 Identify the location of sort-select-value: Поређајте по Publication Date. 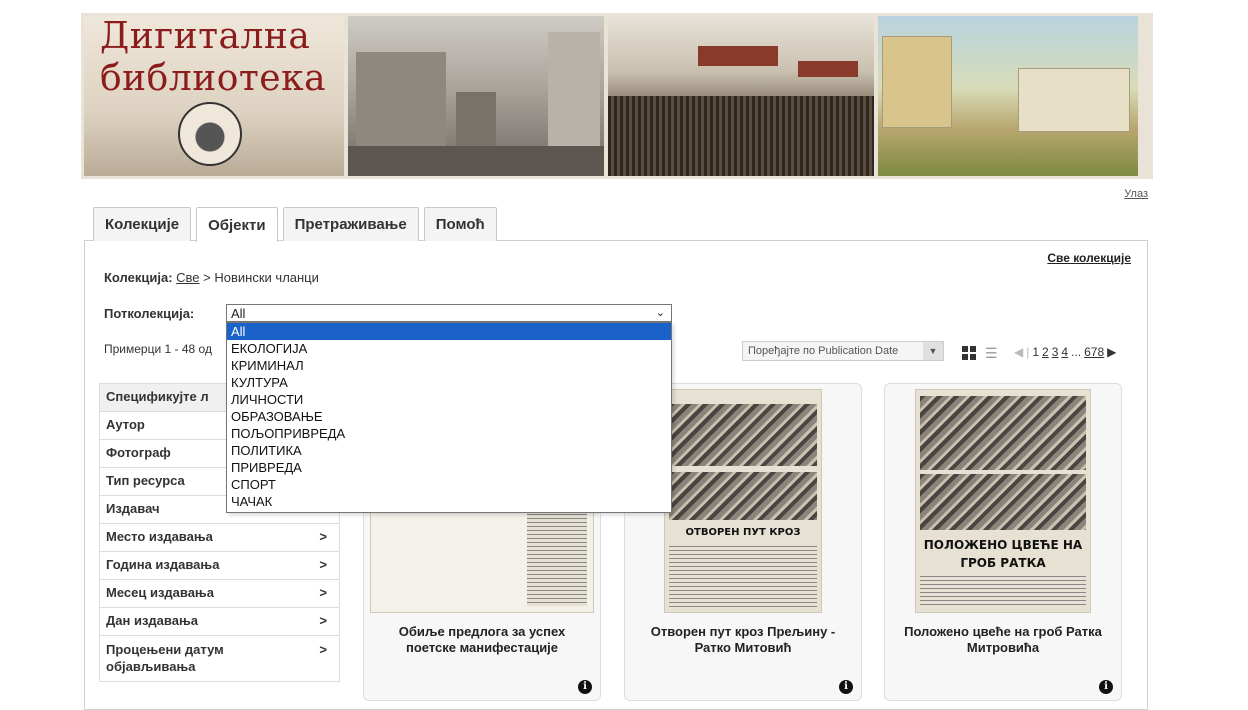
(823, 351).